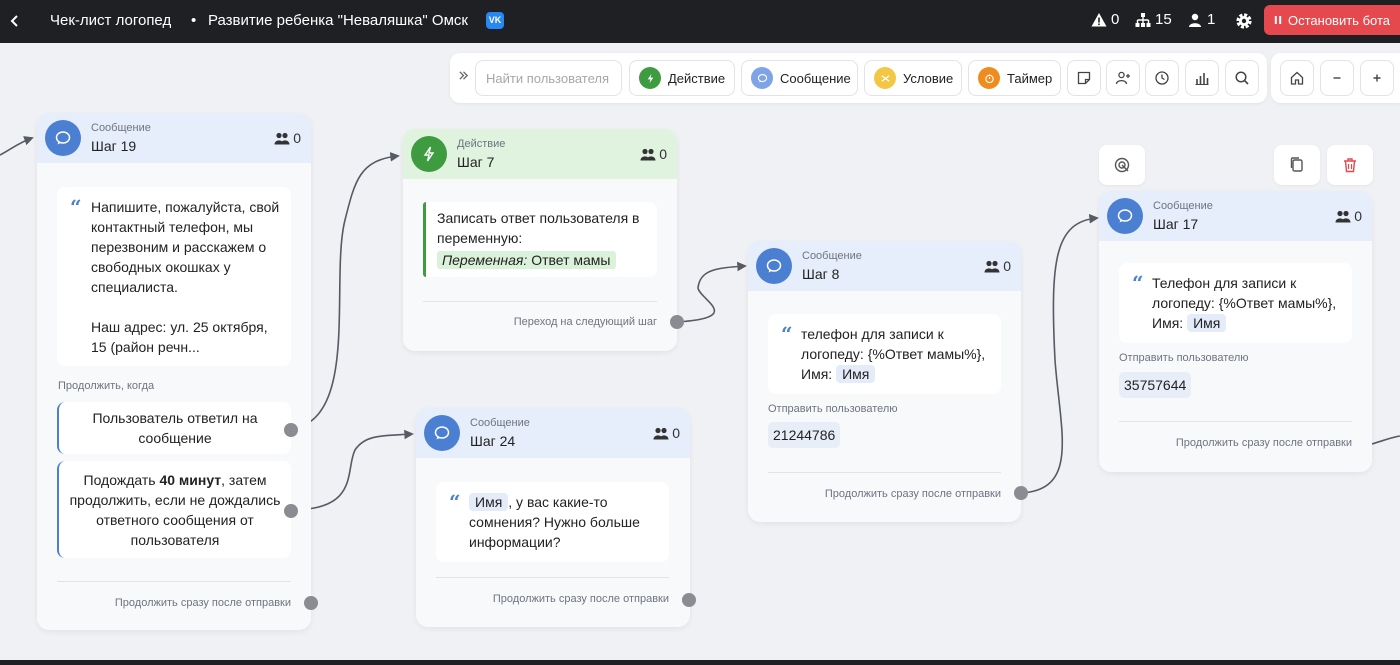 The width and height of the screenshot is (1400, 665). What do you see at coordinates (463, 76) in the screenshot?
I see `expand-chevrons-icon` at bounding box center [463, 76].